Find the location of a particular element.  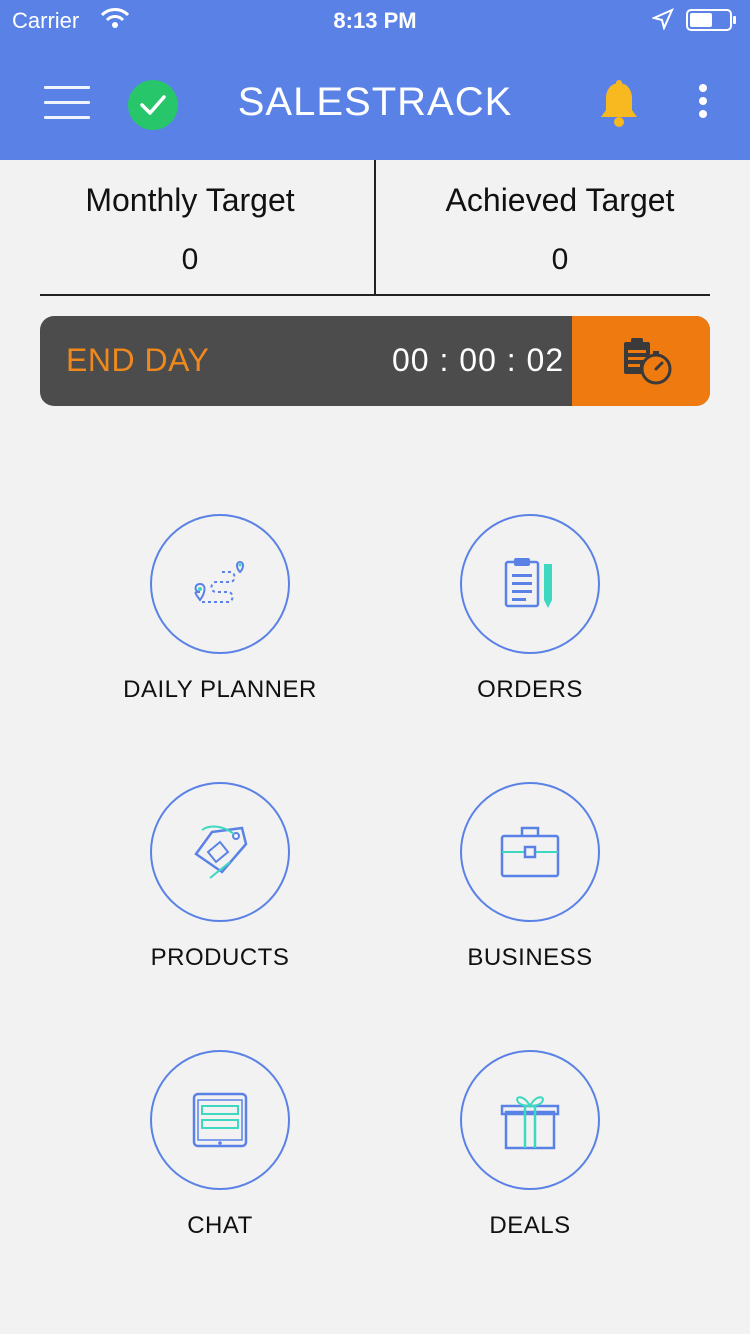

chat-circle is located at coordinates (220, 1120).